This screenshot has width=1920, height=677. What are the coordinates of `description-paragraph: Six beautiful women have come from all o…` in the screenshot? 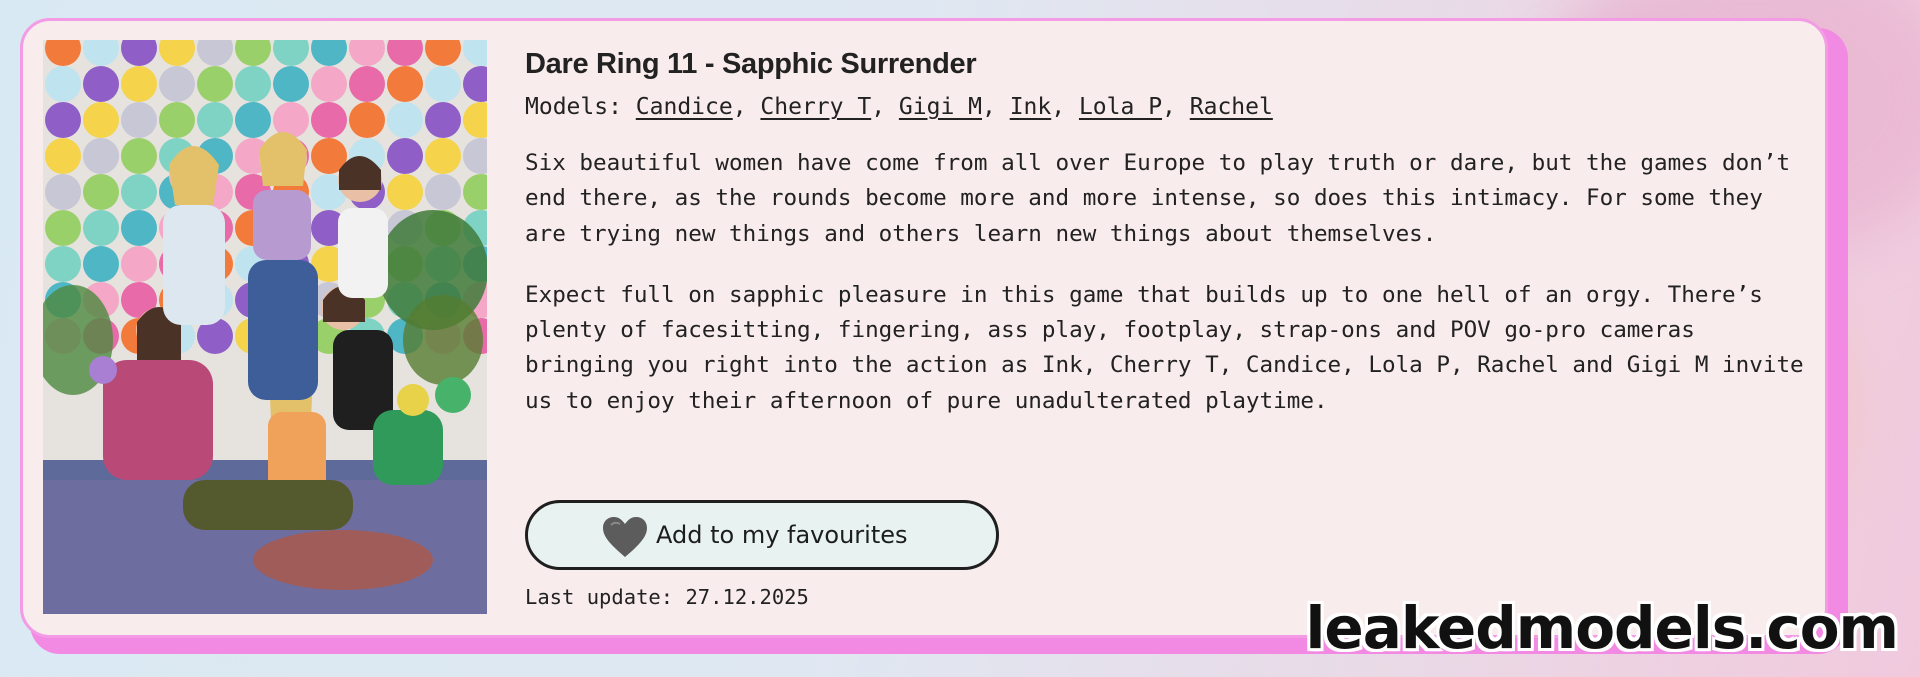 It's located at (1158, 198).